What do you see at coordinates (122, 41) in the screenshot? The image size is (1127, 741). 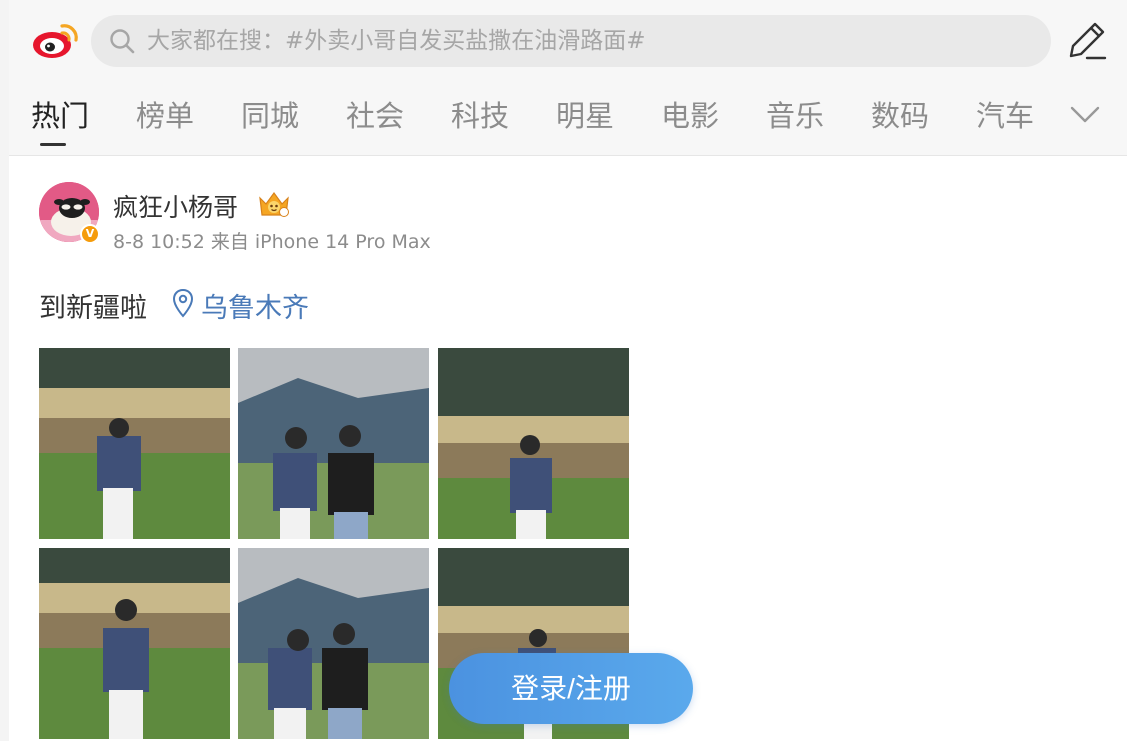 I see `search-icon` at bounding box center [122, 41].